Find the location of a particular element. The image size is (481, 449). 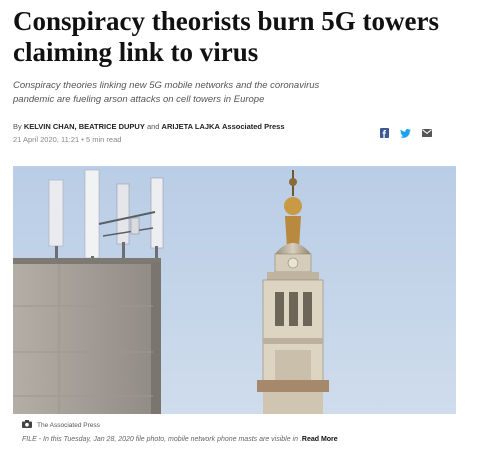

twitter-icon is located at coordinates (405, 133).